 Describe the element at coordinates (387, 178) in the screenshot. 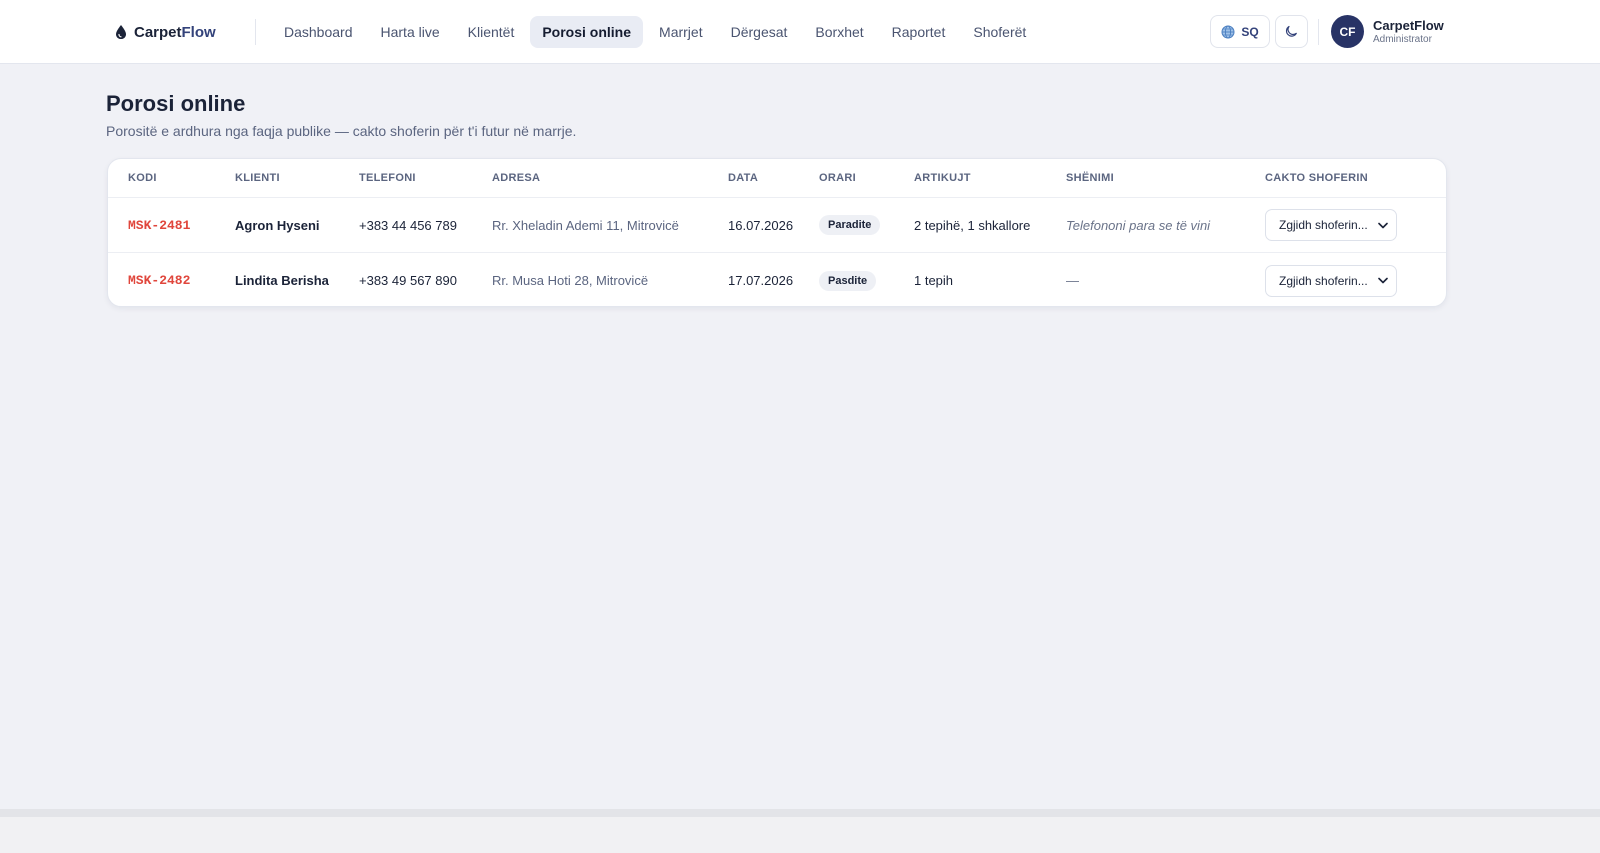

I see `column-header-telefoni: TELEFONI` at that location.